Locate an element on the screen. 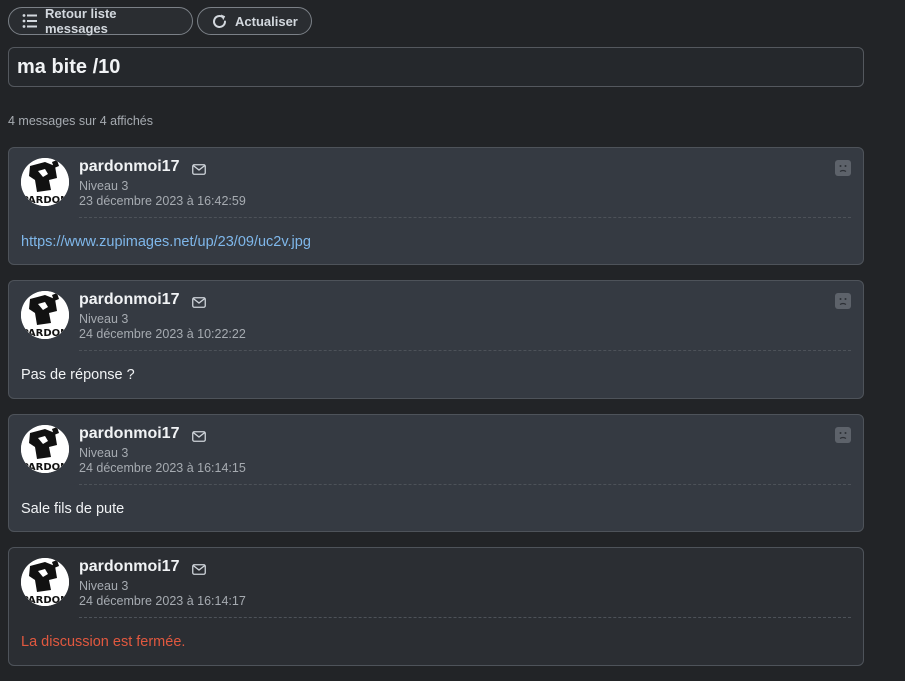 The width and height of the screenshot is (905, 681). message-body: Sale fils de pute is located at coordinates (73, 509).